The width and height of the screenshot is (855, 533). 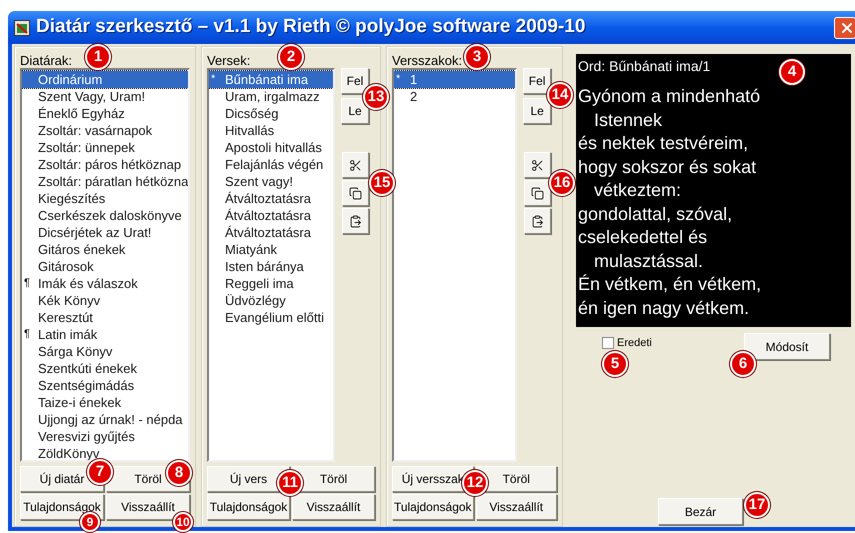 What do you see at coordinates (90, 522) in the screenshot?
I see `callout-tooltip: 9` at bounding box center [90, 522].